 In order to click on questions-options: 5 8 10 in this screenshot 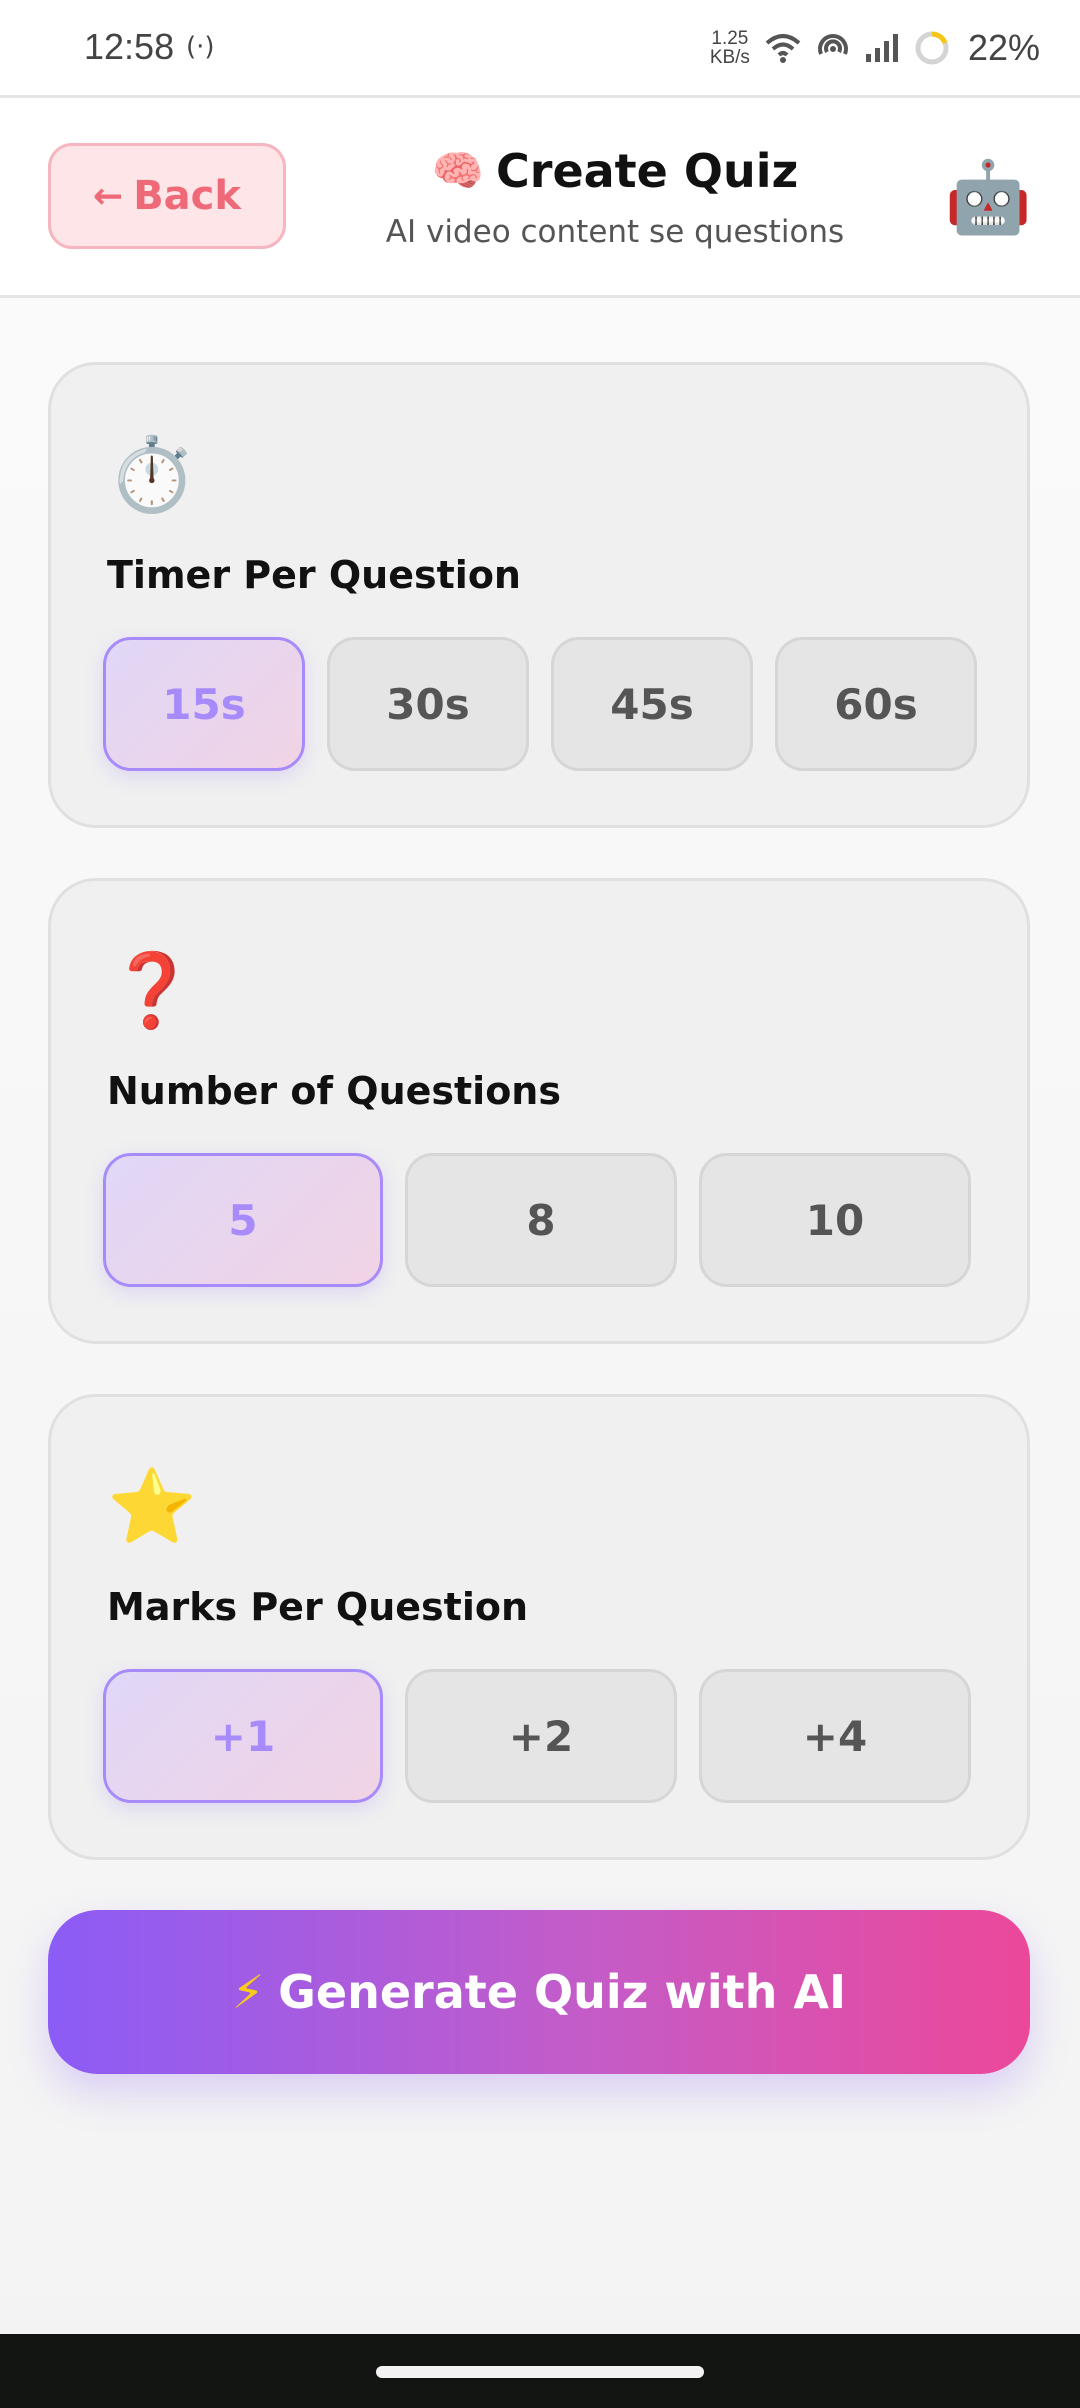, I will do `click(537, 1220)`.